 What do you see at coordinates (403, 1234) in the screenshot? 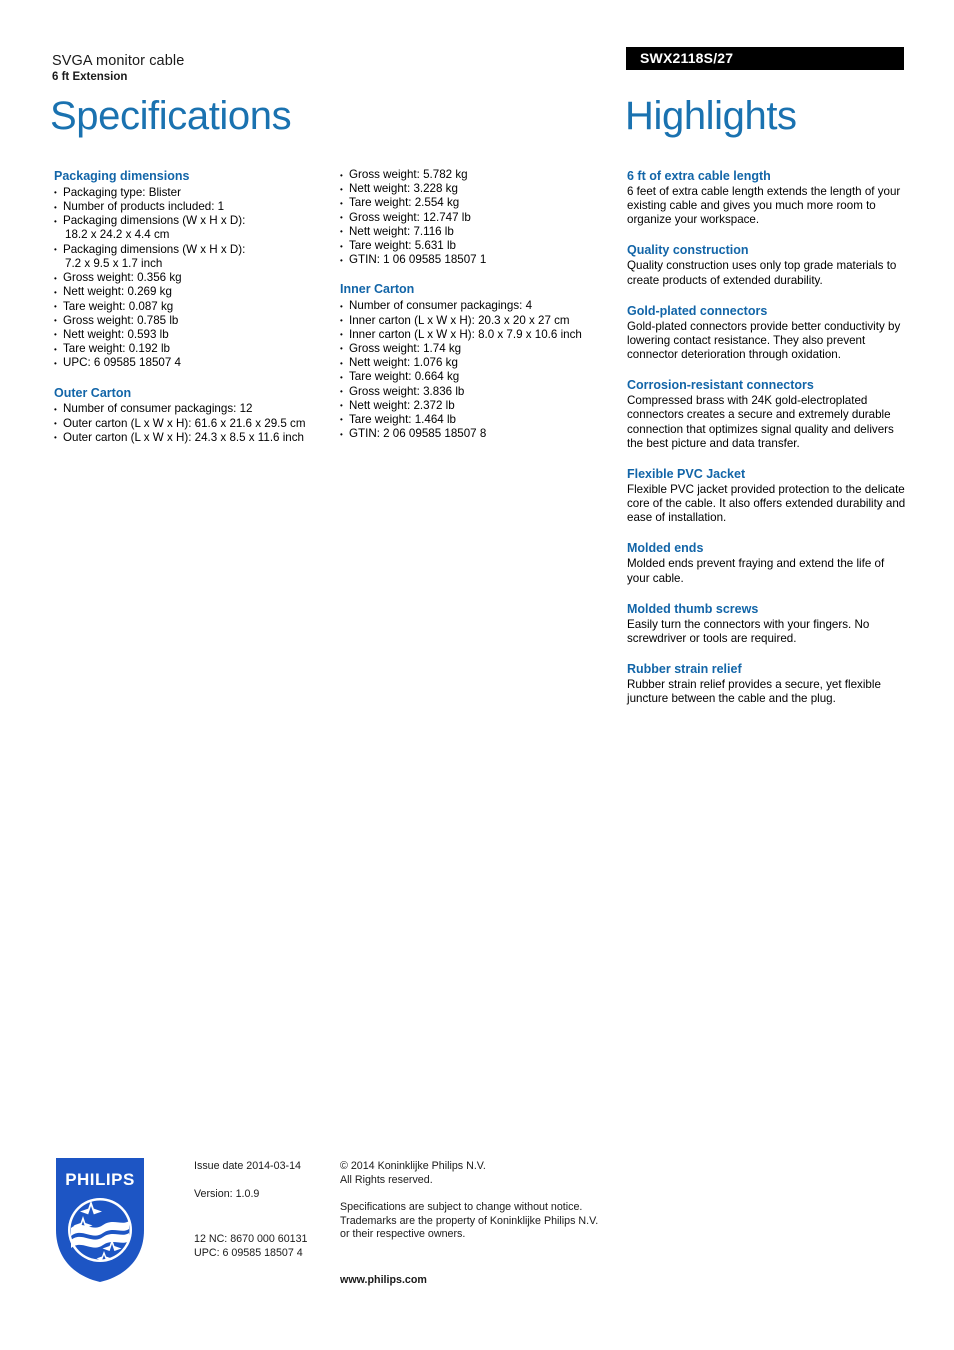
I see `disclaimer-line-3: or their respective owners.` at bounding box center [403, 1234].